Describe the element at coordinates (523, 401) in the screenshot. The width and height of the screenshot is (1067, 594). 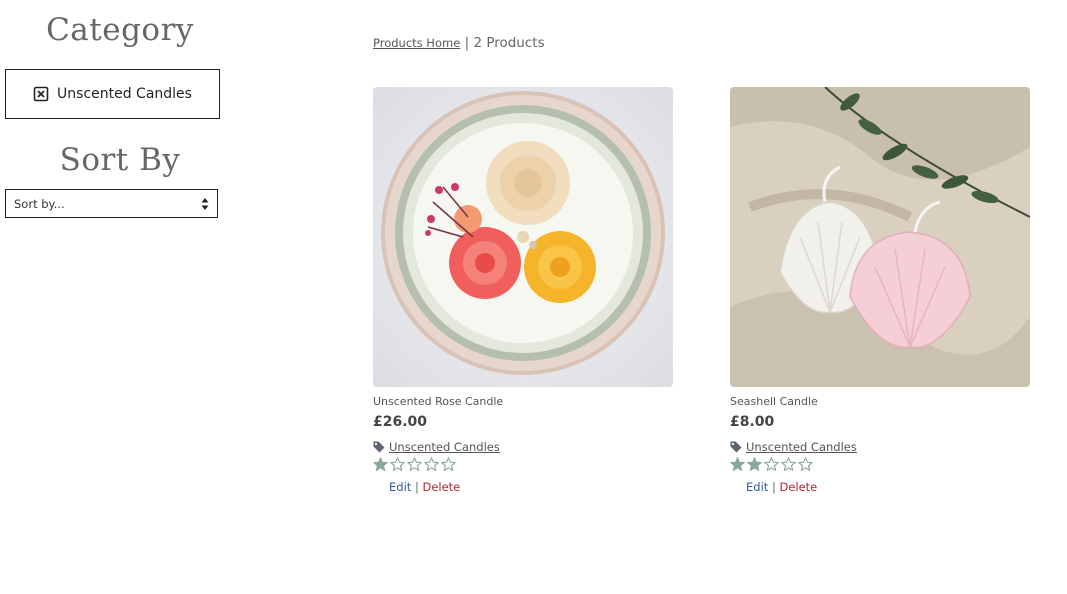
I see `product-name: Unscented Rose Candle` at that location.